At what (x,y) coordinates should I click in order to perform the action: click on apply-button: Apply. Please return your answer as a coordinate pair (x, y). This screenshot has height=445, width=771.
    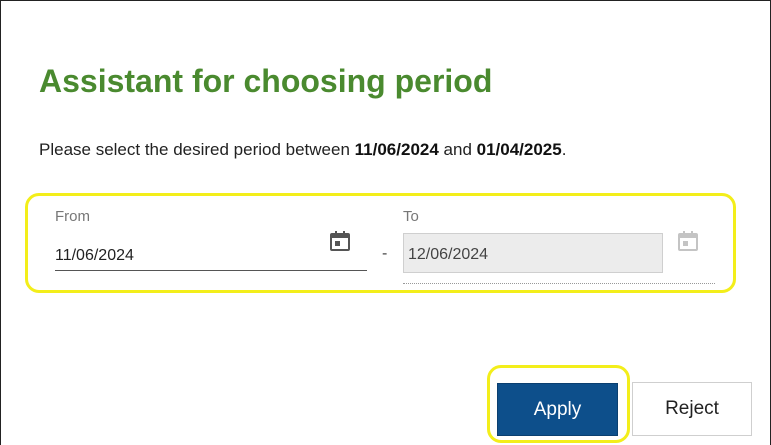
    Looking at the image, I should click on (557, 409).